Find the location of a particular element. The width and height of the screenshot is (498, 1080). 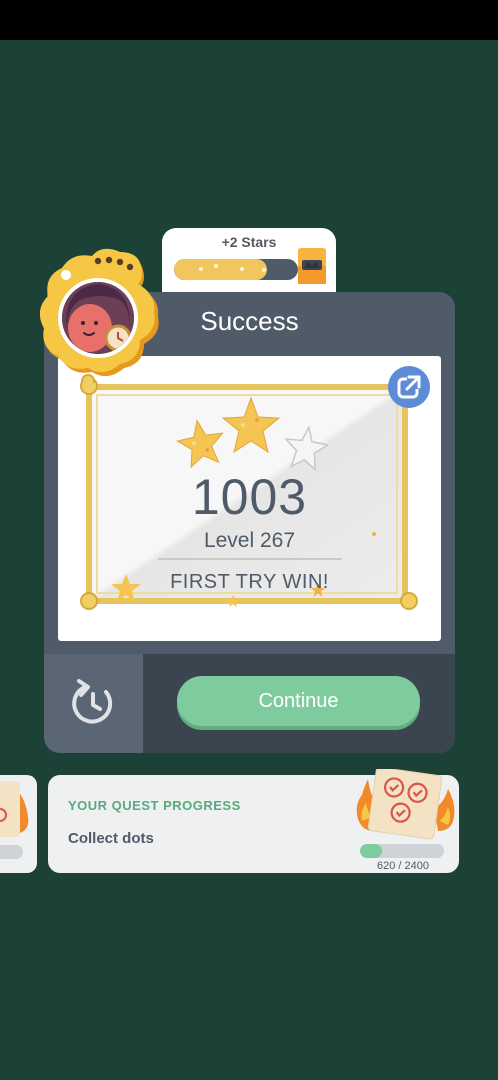

quest-card-previous is located at coordinates (18, 824).